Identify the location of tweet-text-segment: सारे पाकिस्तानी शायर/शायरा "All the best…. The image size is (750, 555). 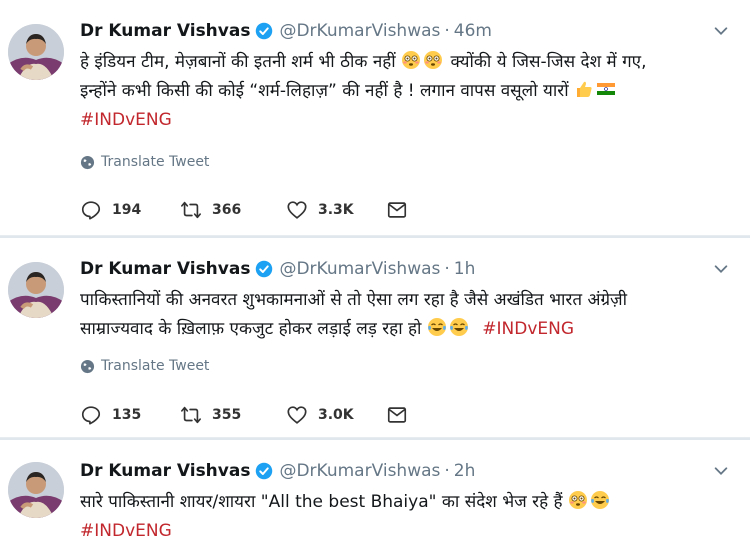
(321, 502).